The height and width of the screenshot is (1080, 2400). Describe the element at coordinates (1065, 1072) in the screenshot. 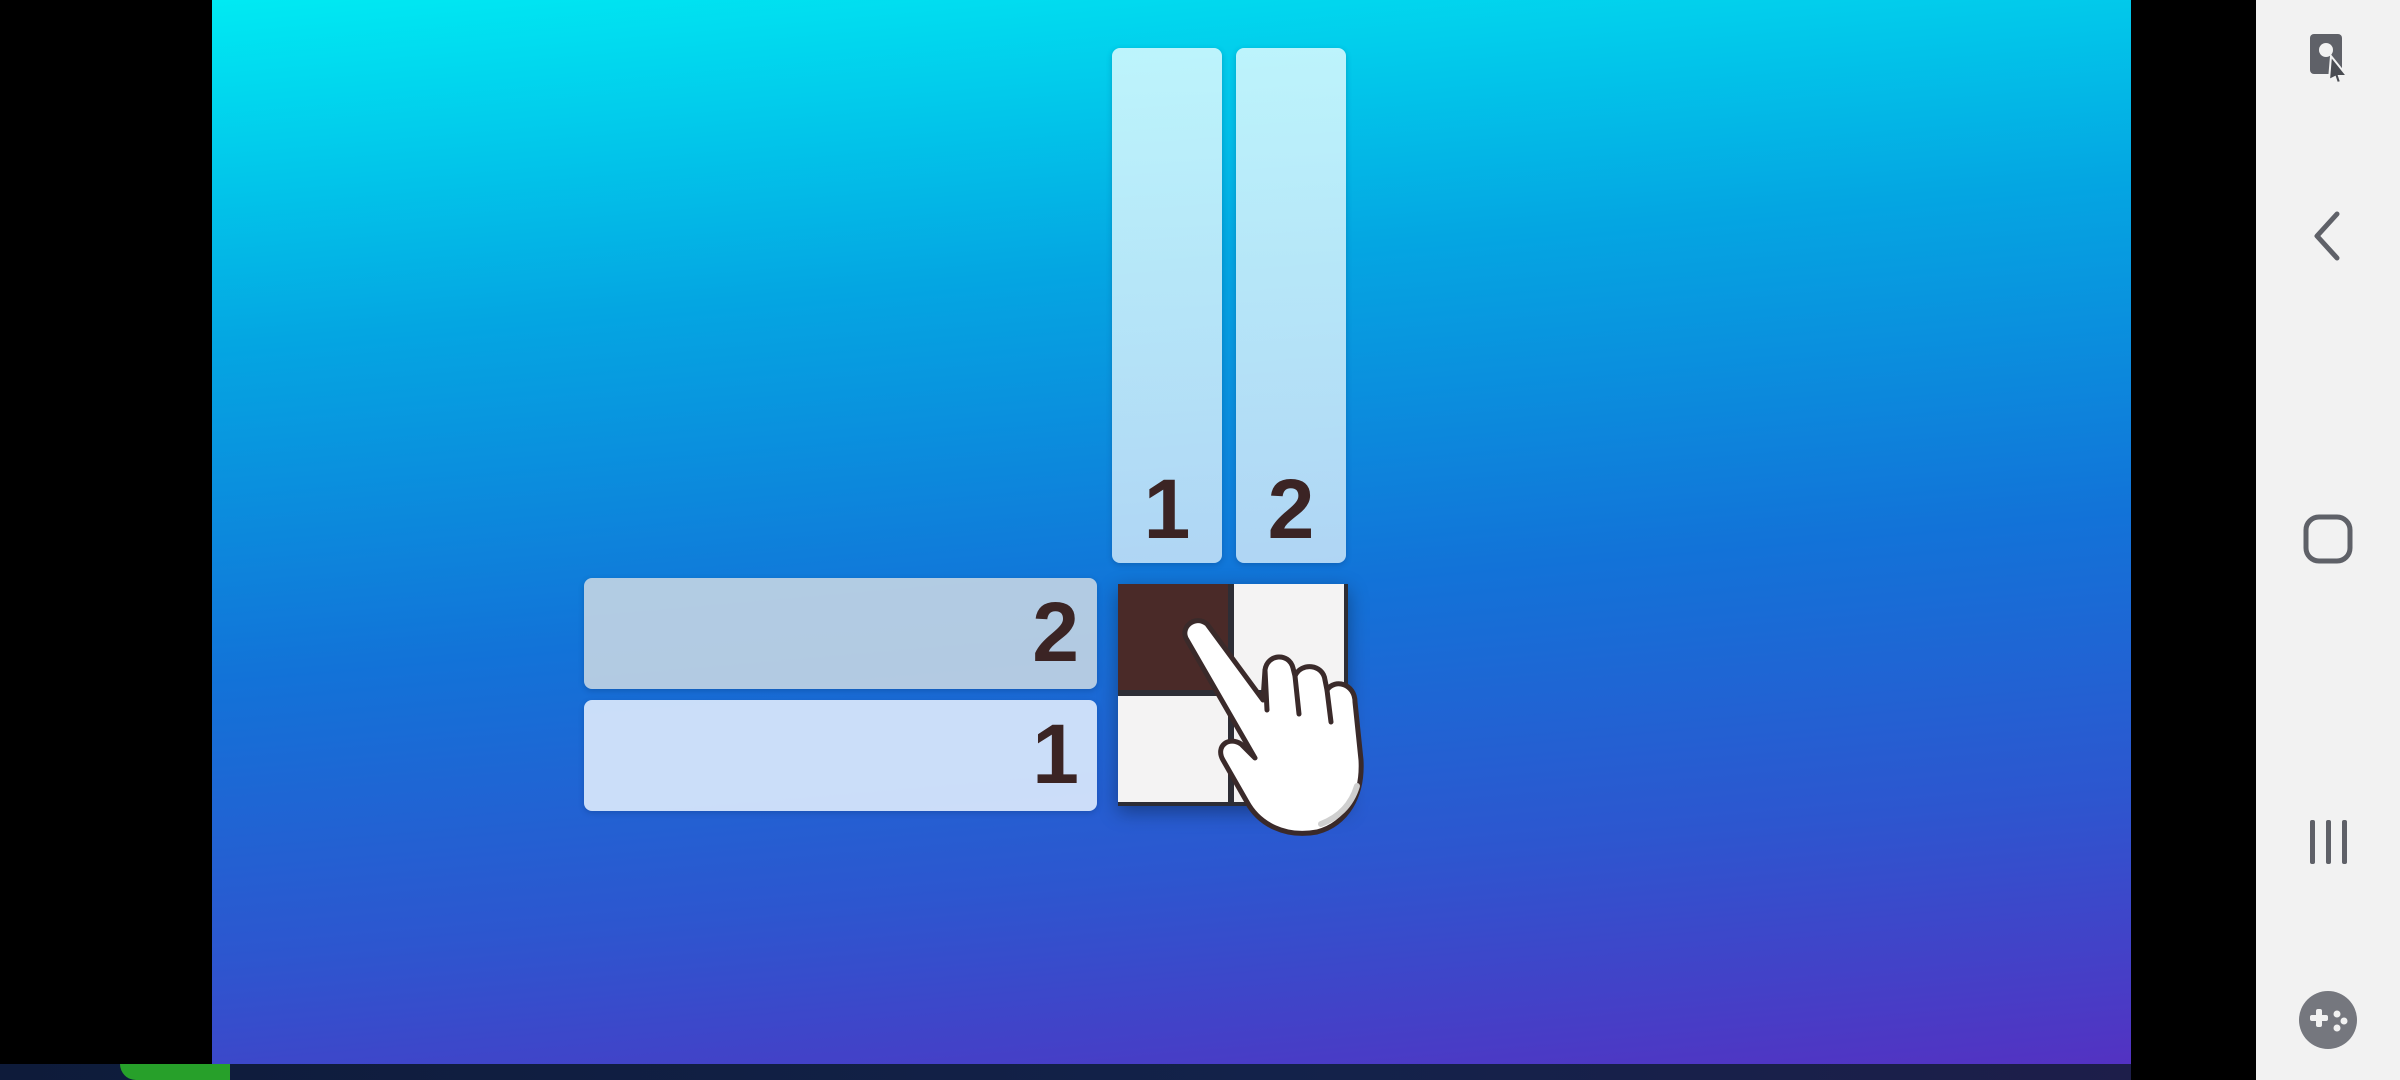

I see `level-progress-track` at that location.